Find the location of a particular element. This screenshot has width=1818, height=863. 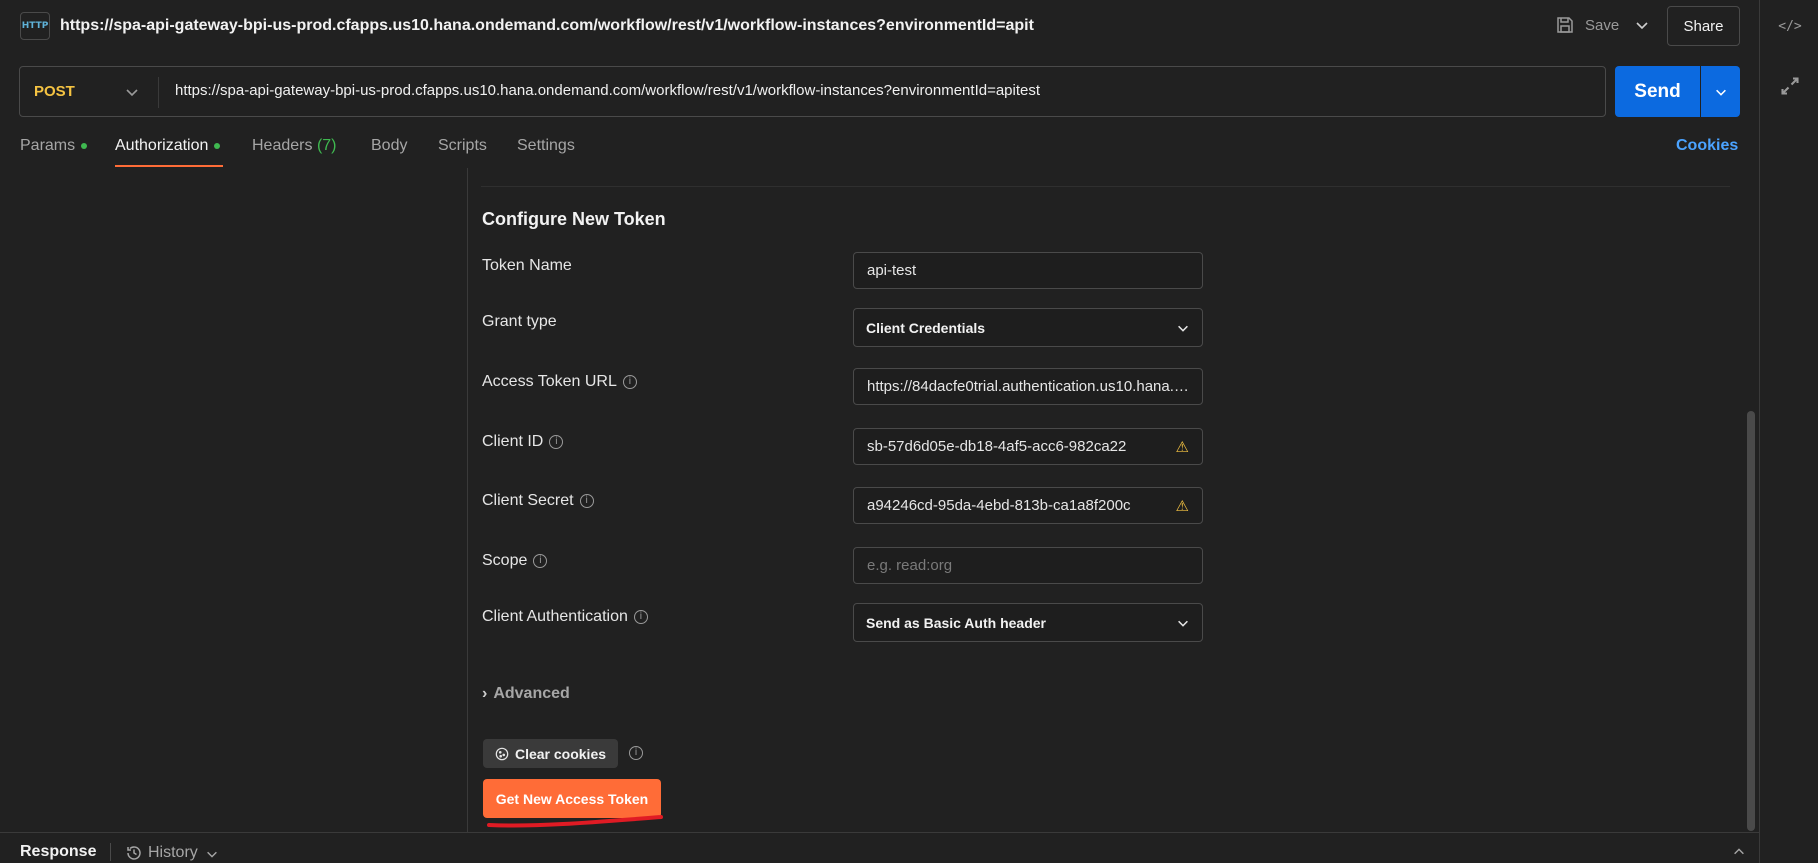

tab-headers: Headers (7) is located at coordinates (294, 146).